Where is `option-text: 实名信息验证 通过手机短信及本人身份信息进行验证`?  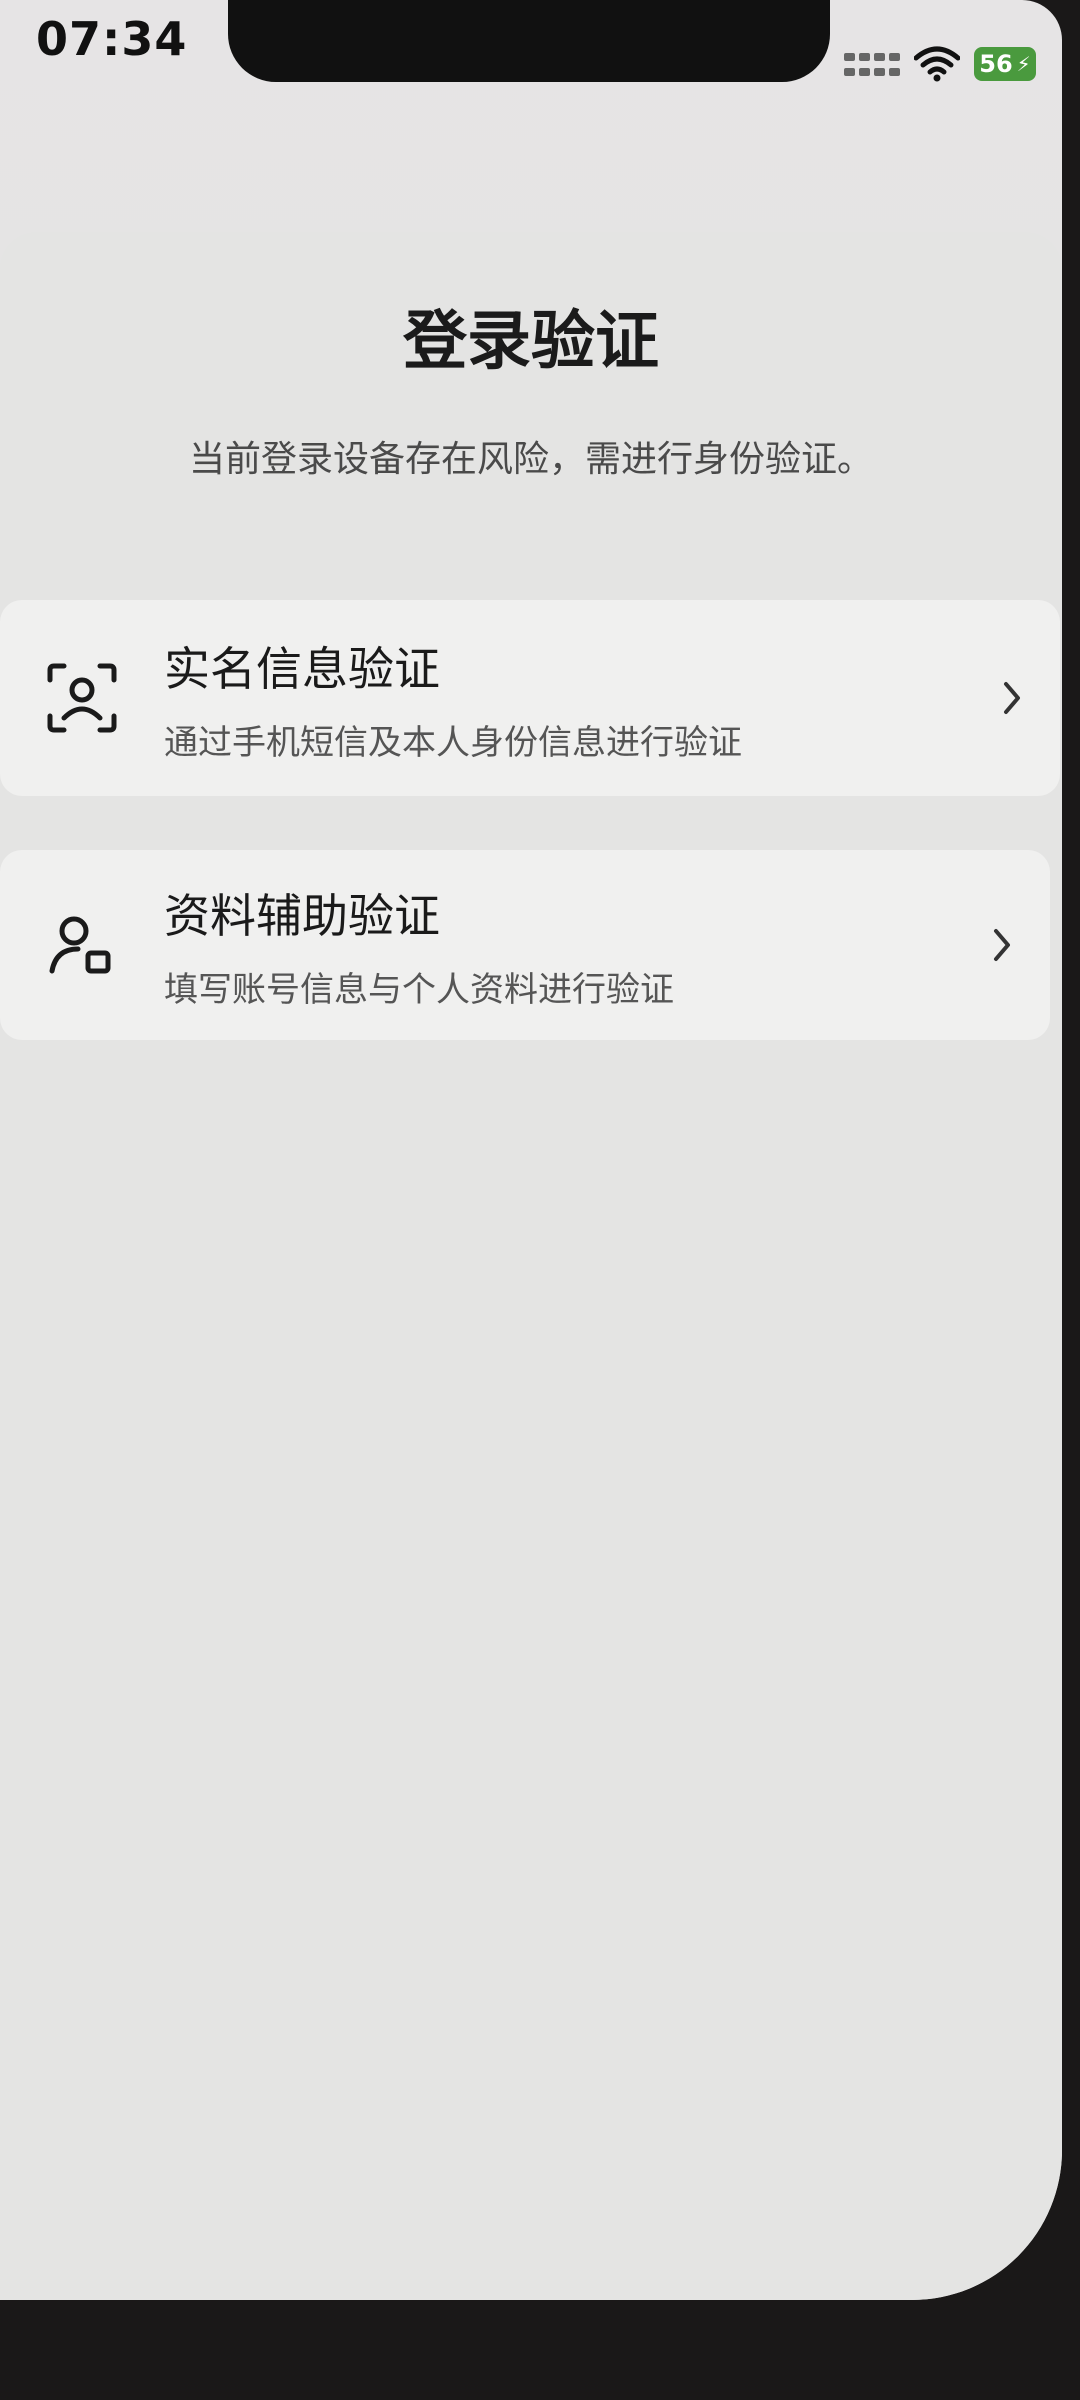 option-text: 实名信息验证 通过手机短信及本人身份信息进行验证 is located at coordinates (453, 698).